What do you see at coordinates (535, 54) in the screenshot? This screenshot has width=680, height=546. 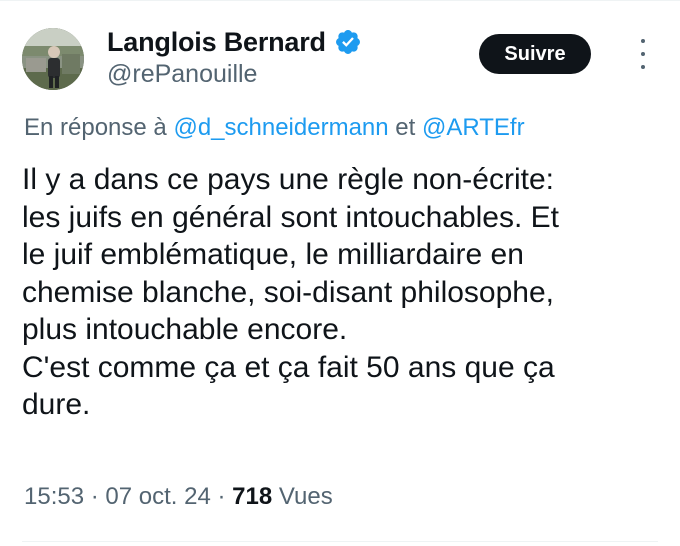 I see `follow-button: Suivre` at bounding box center [535, 54].